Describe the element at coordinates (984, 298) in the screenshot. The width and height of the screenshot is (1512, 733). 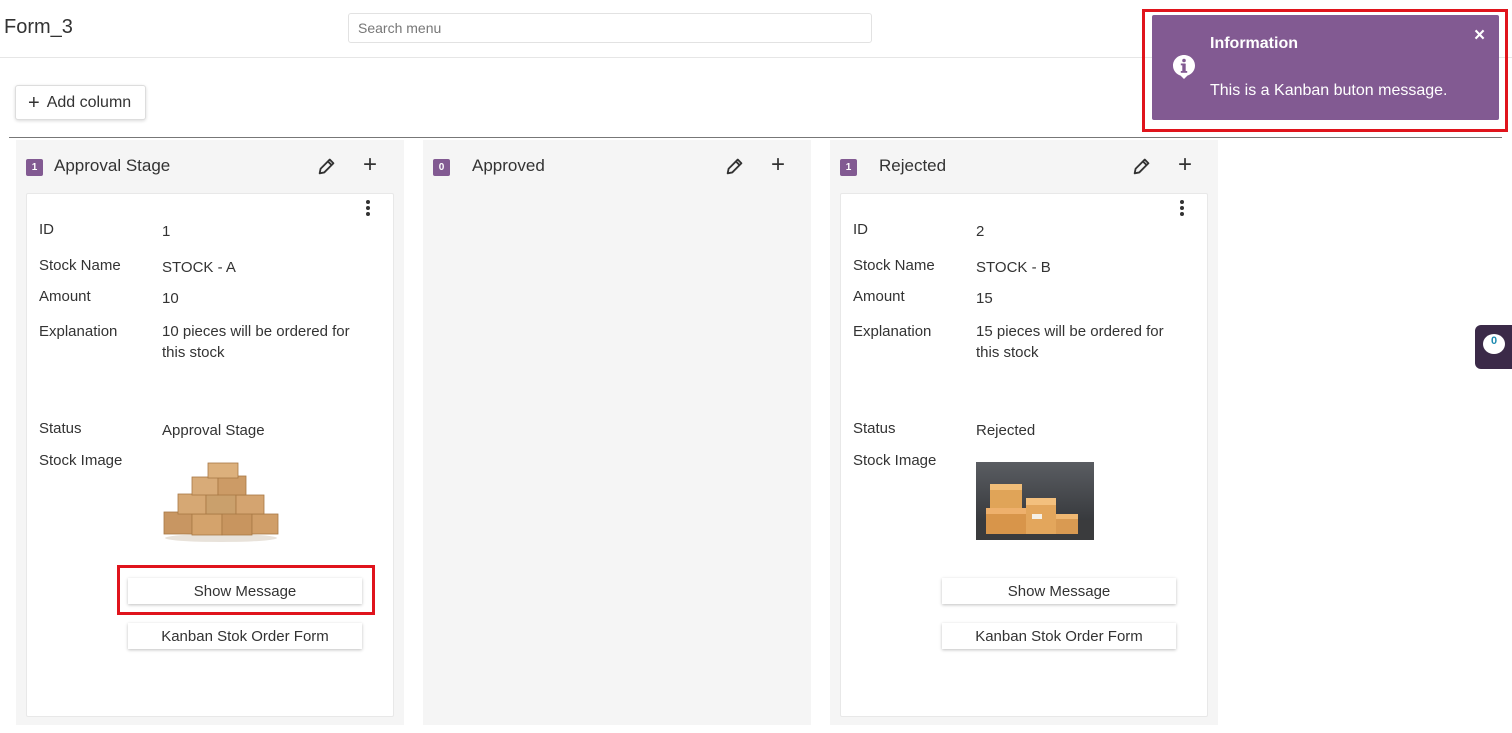
I see `field-value-amount: 15` at that location.